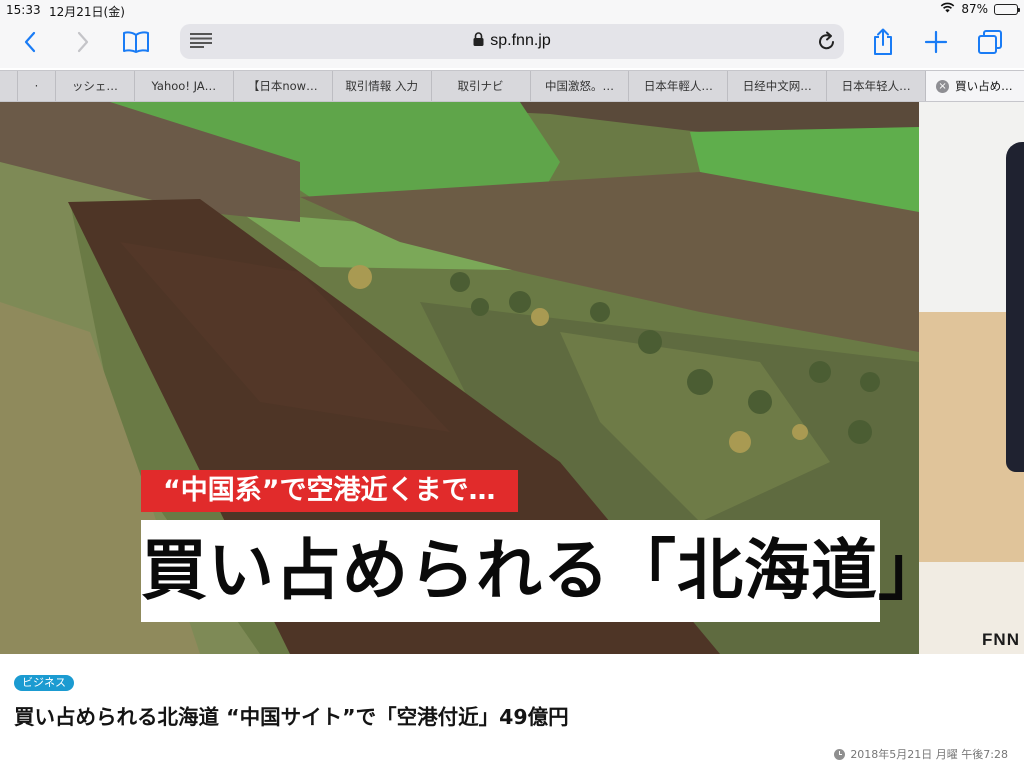 Image resolution: width=1024 pixels, height=768 pixels. I want to click on wifi-icon, so click(947, 9).